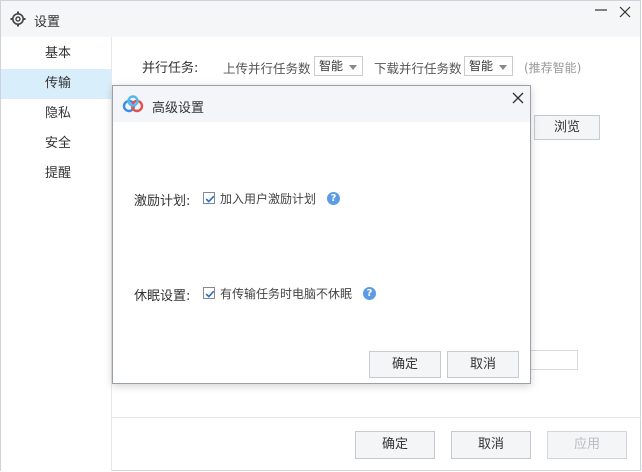 The width and height of the screenshot is (642, 472). I want to click on apply-button: 应用, so click(587, 445).